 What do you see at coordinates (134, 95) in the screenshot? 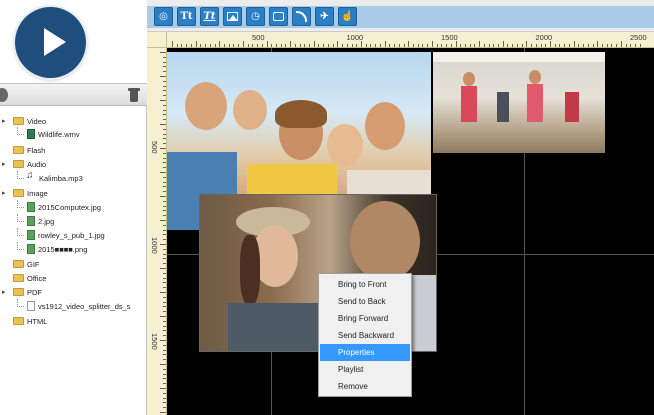
I see `trash-icon` at bounding box center [134, 95].